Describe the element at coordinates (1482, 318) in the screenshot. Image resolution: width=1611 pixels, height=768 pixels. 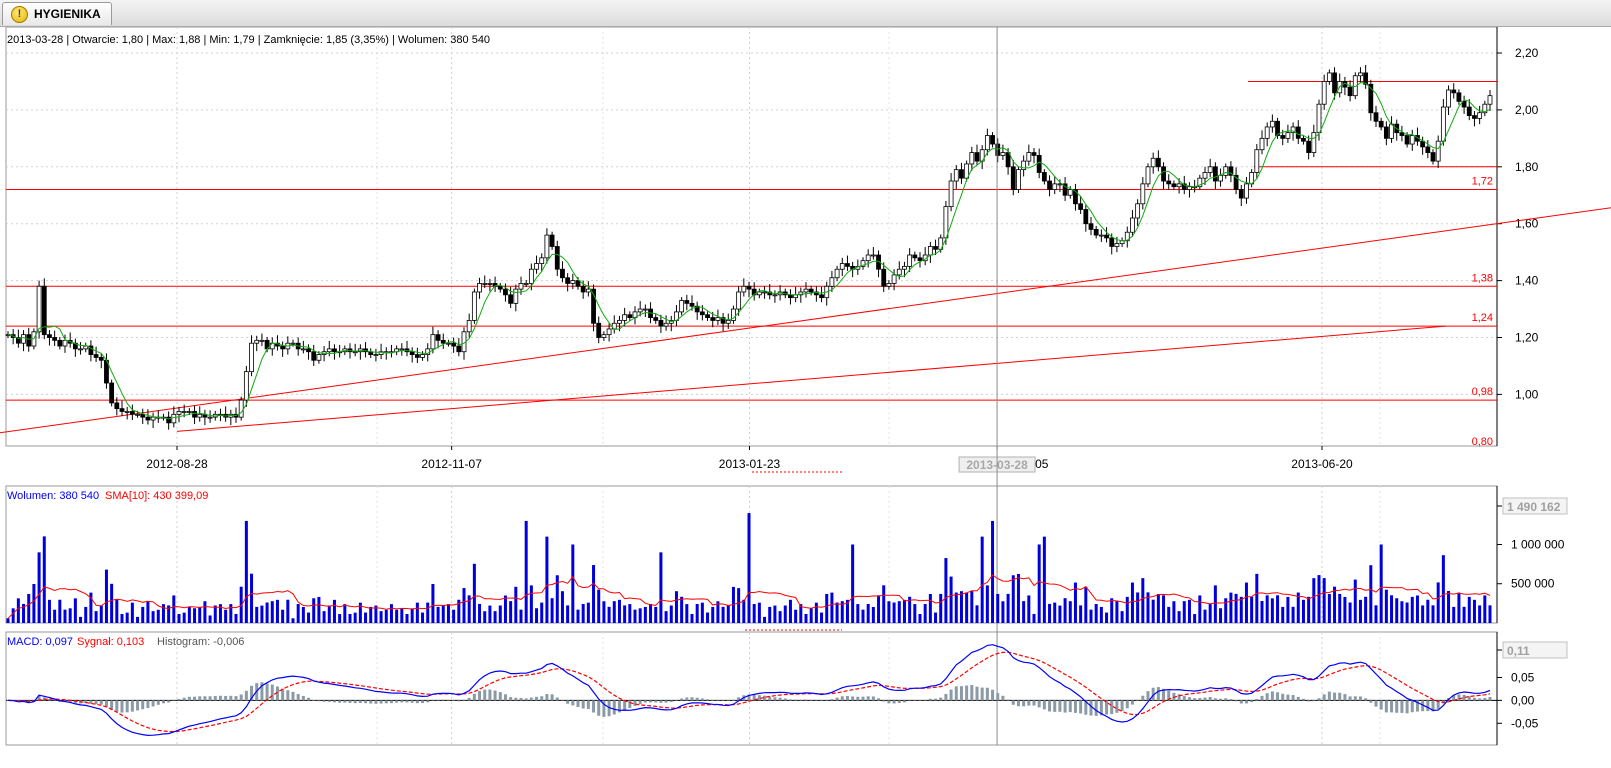
I see `horizontal-level-label: 1,24` at that location.